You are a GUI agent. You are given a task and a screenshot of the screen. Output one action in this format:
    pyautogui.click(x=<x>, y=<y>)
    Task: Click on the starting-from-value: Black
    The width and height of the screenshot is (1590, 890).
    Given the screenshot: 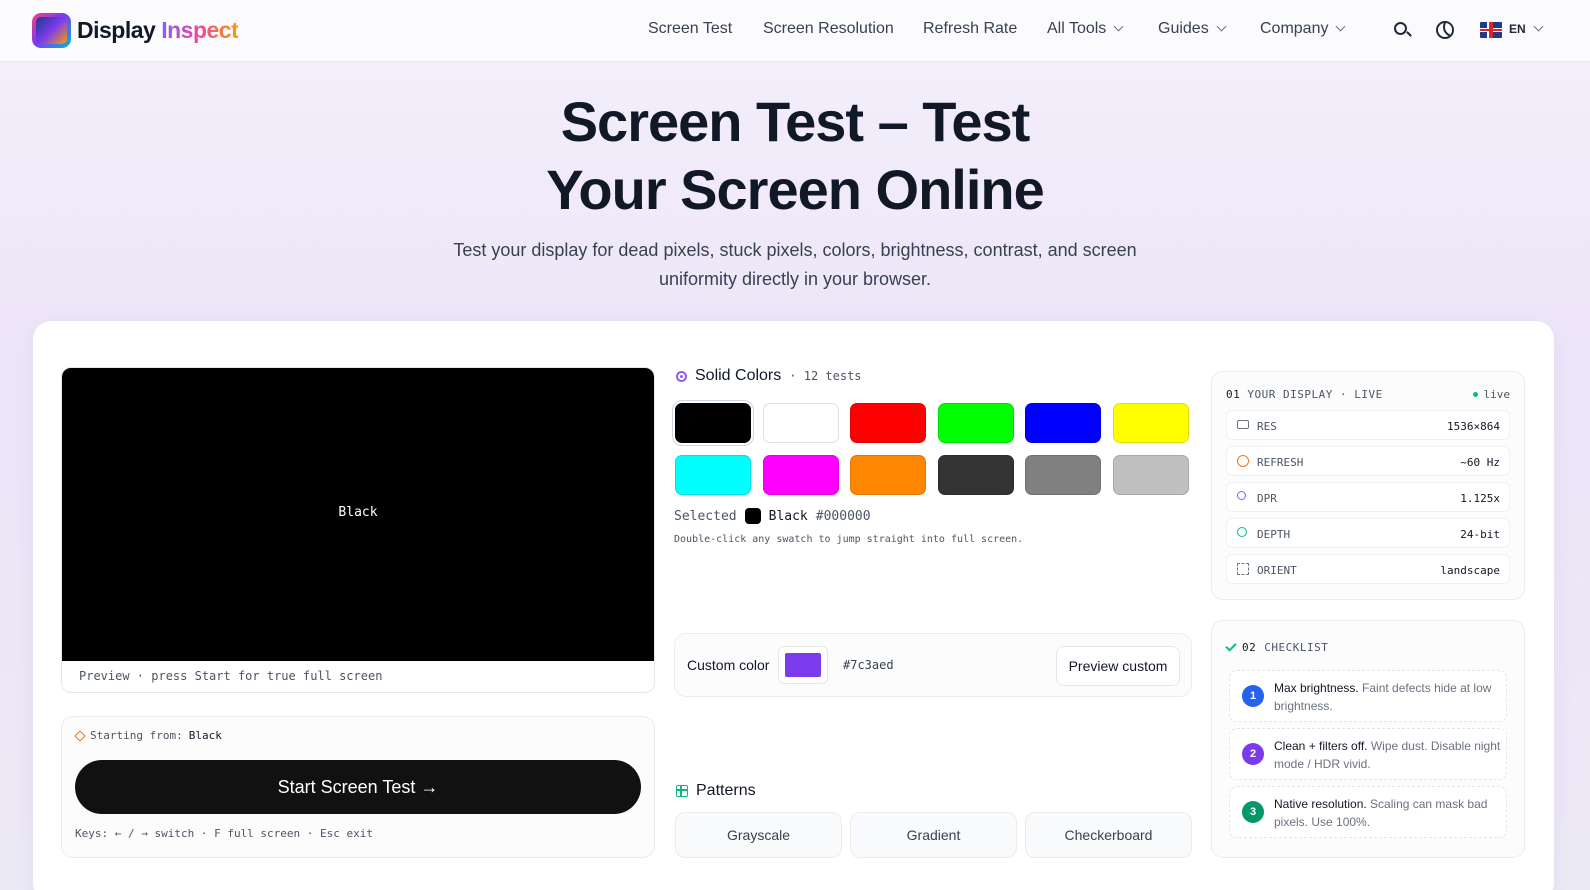 What is the action you would take?
    pyautogui.click(x=205, y=735)
    